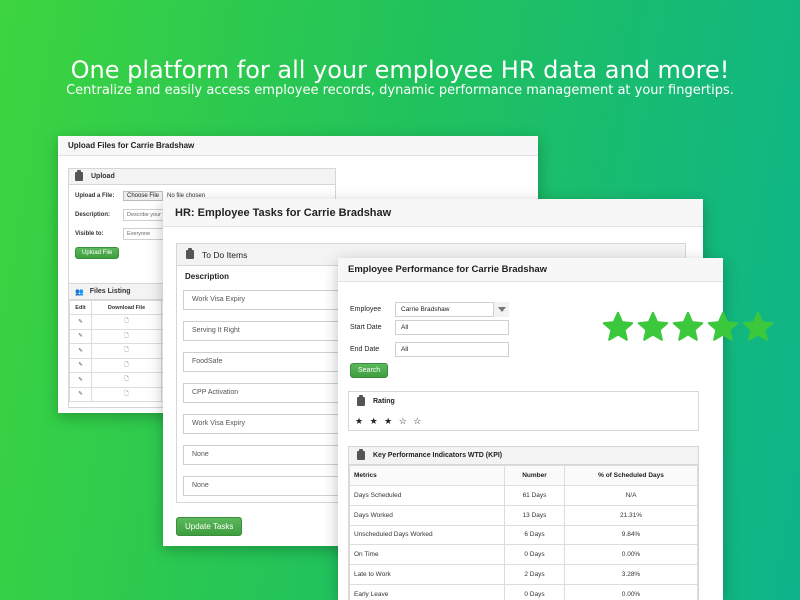 The width and height of the screenshot is (800, 600). What do you see at coordinates (124, 234) in the screenshot?
I see `visible-row: Visible to: Everyone` at bounding box center [124, 234].